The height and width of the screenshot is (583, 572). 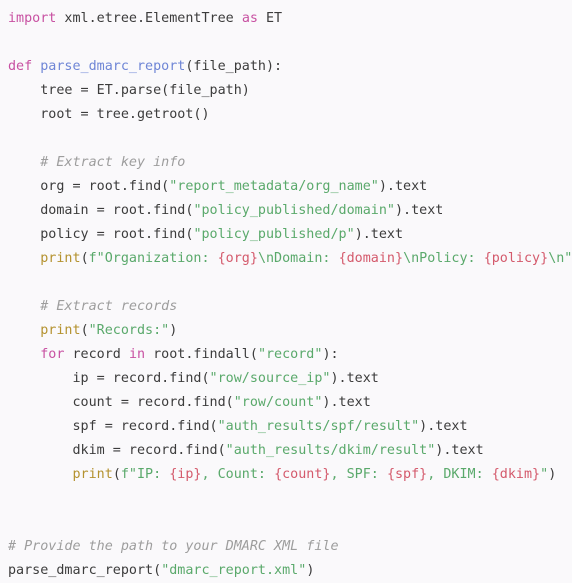 I want to click on code-token: # Extract records, so click(x=109, y=306).